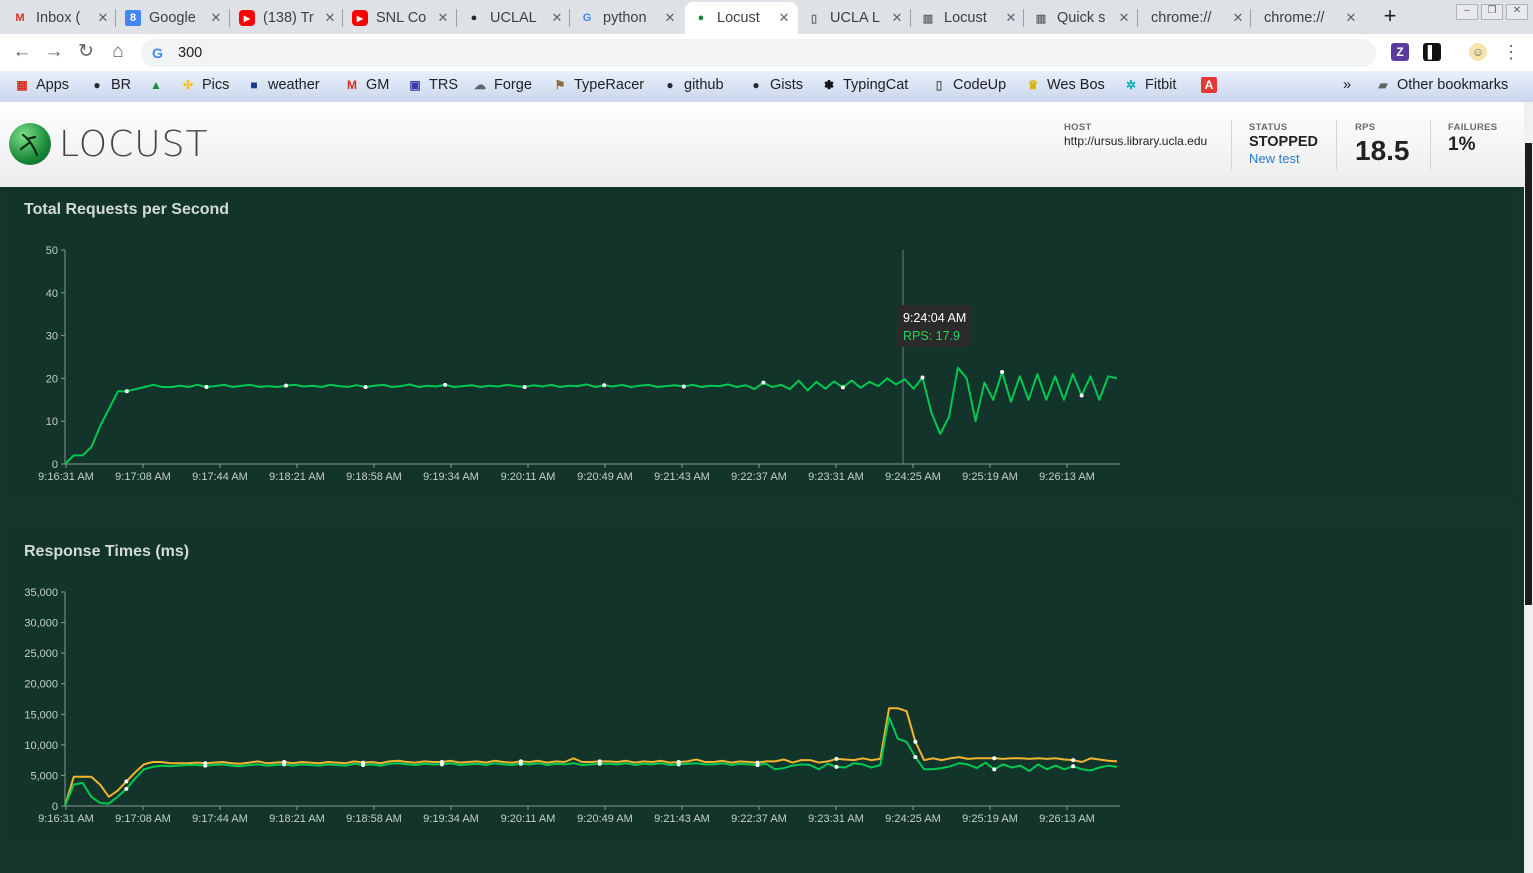 Image resolution: width=1533 pixels, height=873 pixels. Describe the element at coordinates (1441, 85) in the screenshot. I see `other-bookmarks-folder: ▰ Other bookmarks` at that location.